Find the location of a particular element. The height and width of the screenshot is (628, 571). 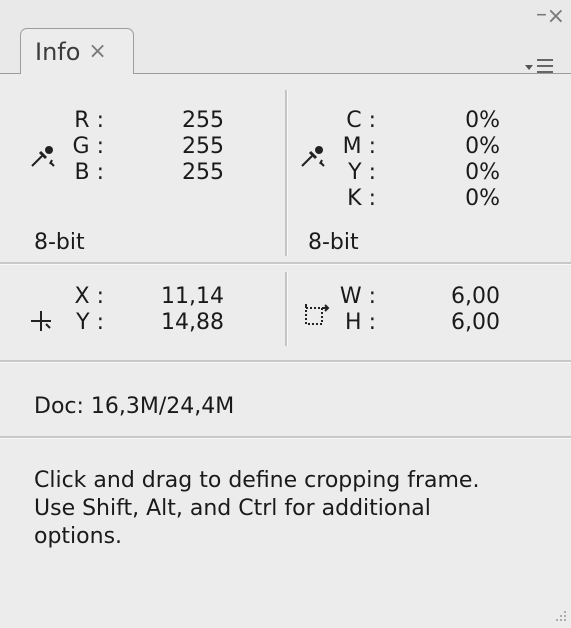

cmyk-value-k: 0% is located at coordinates (482, 198).